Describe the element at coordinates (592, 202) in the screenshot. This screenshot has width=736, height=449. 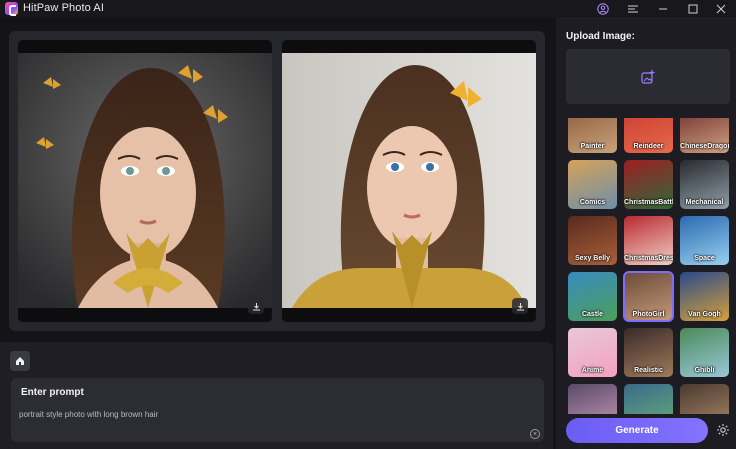
I see `style-tile-label: Comics` at that location.